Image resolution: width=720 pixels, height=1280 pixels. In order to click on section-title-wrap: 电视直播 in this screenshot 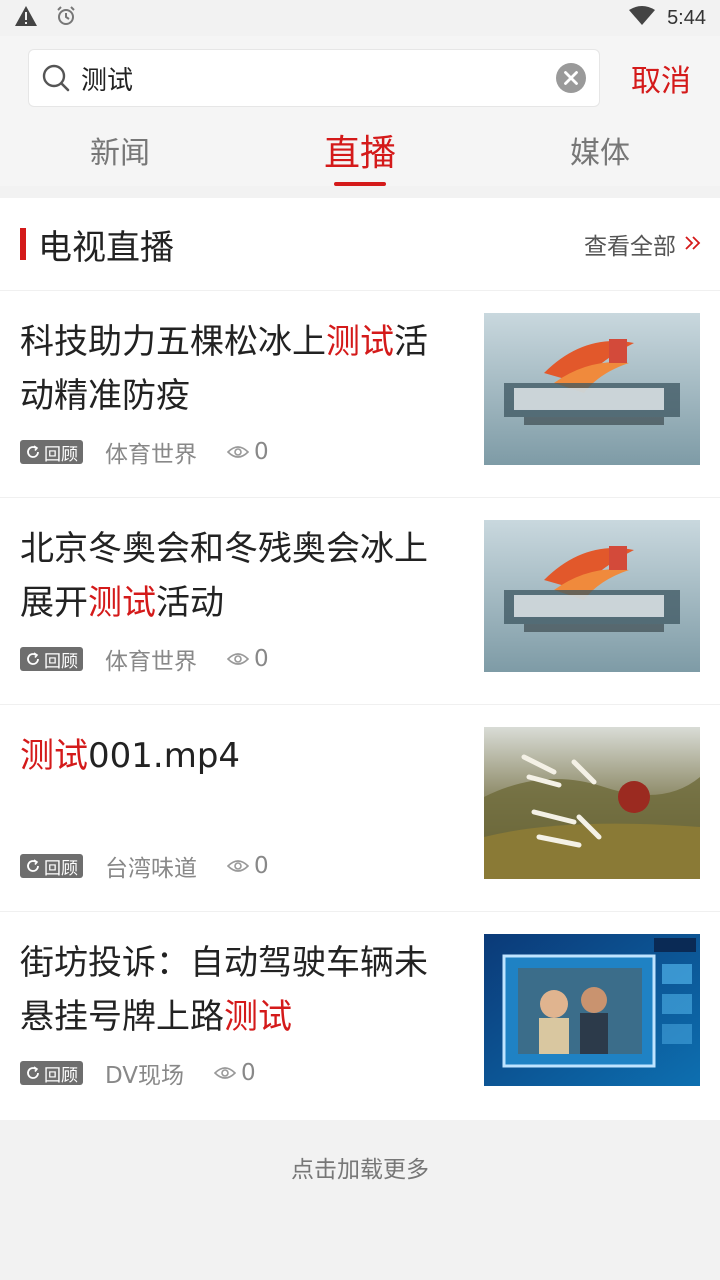, I will do `click(97, 244)`.